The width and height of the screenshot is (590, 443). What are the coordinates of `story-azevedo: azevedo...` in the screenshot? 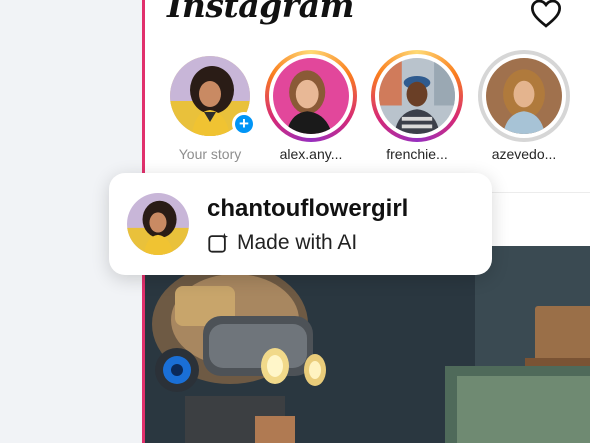 It's located at (524, 106).